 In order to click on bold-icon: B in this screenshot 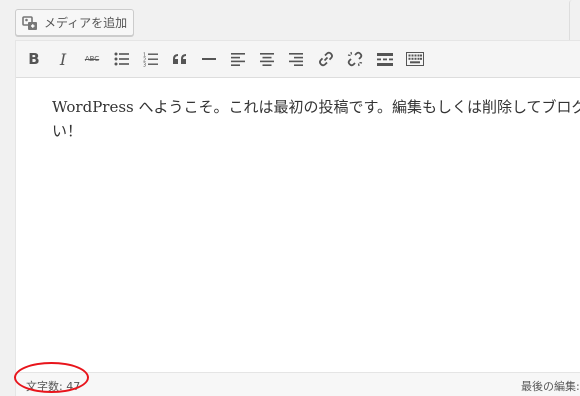, I will do `click(34, 59)`.